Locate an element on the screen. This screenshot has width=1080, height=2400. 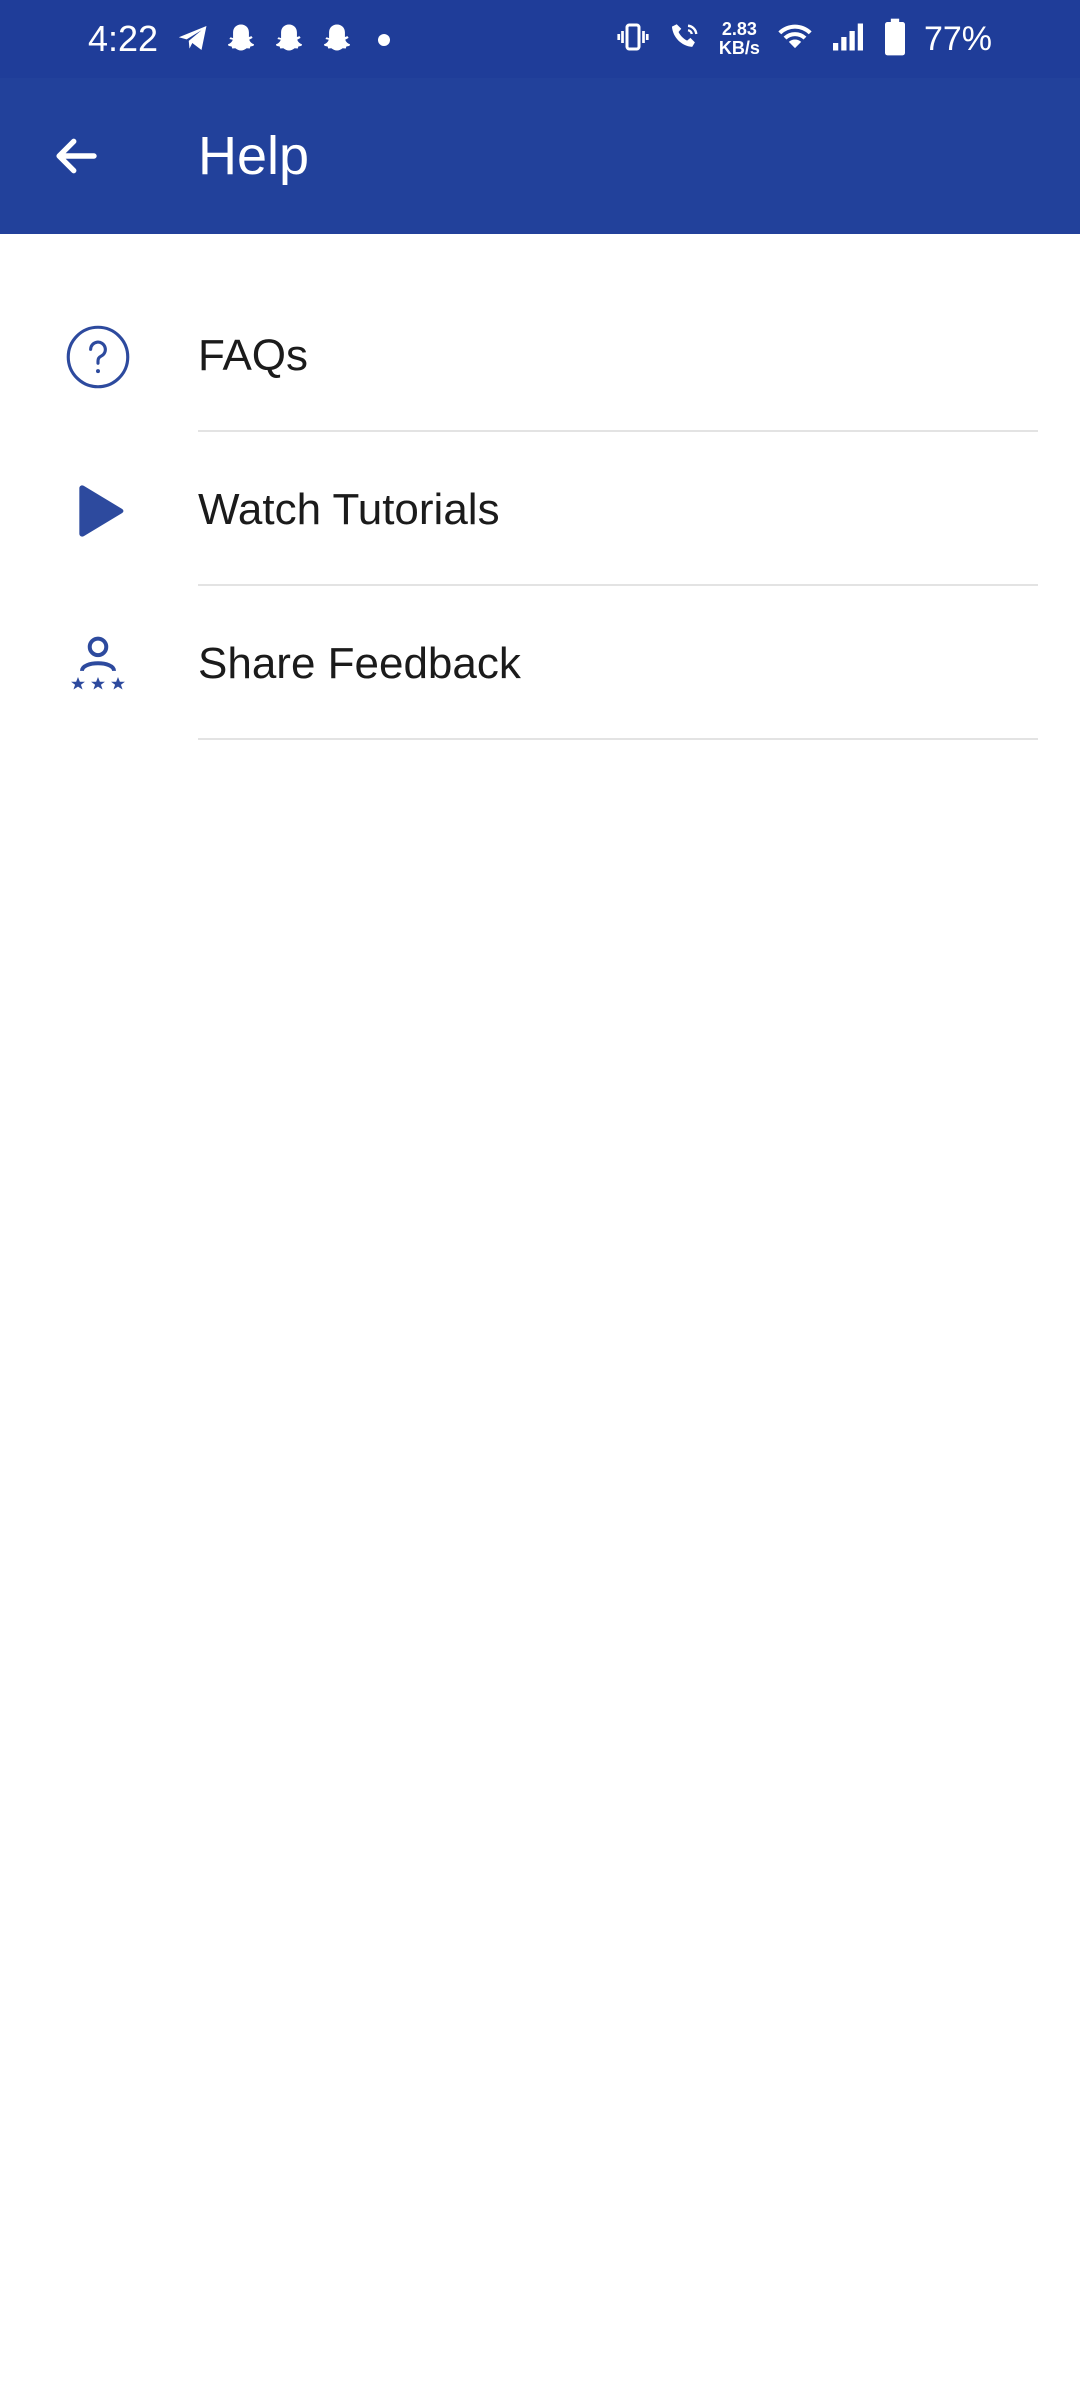
menu-item-share-feedback: Share Feedback is located at coordinates (540, 663).